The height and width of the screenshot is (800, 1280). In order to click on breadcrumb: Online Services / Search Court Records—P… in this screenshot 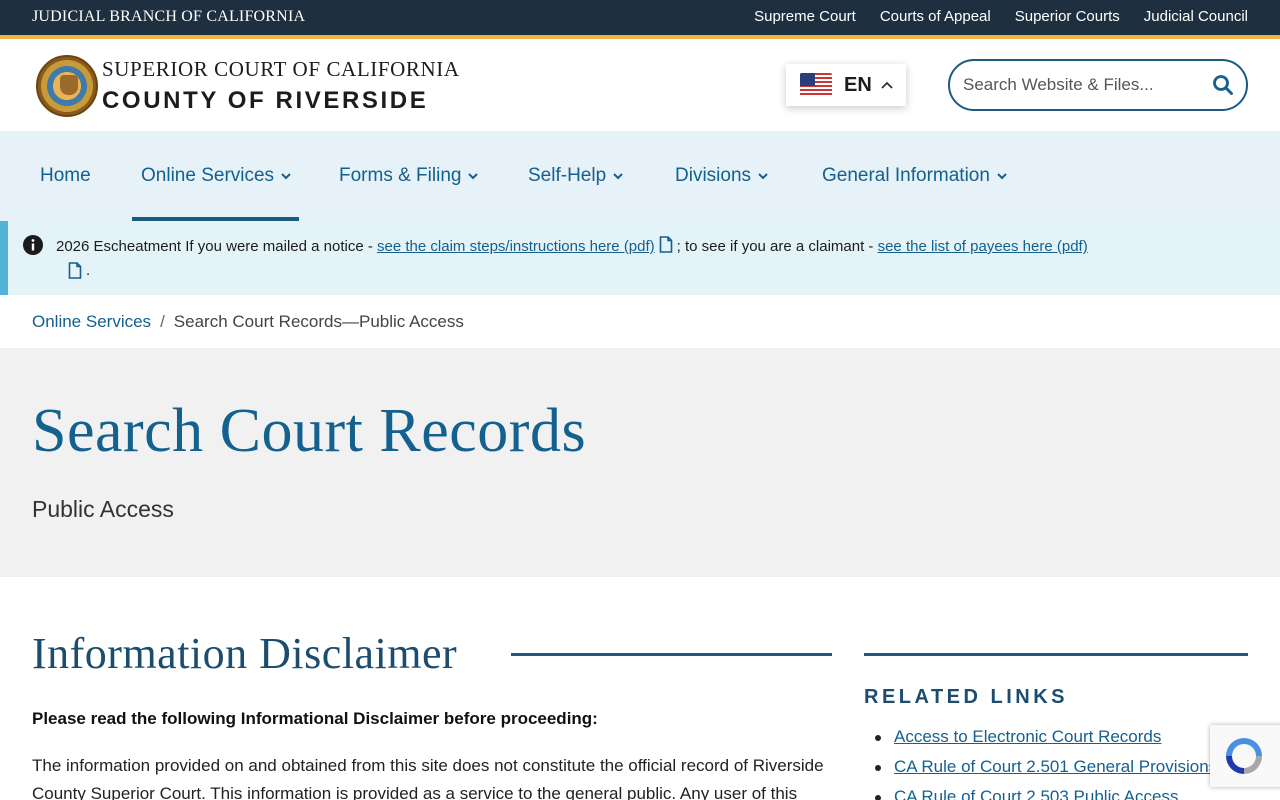, I will do `click(248, 322)`.